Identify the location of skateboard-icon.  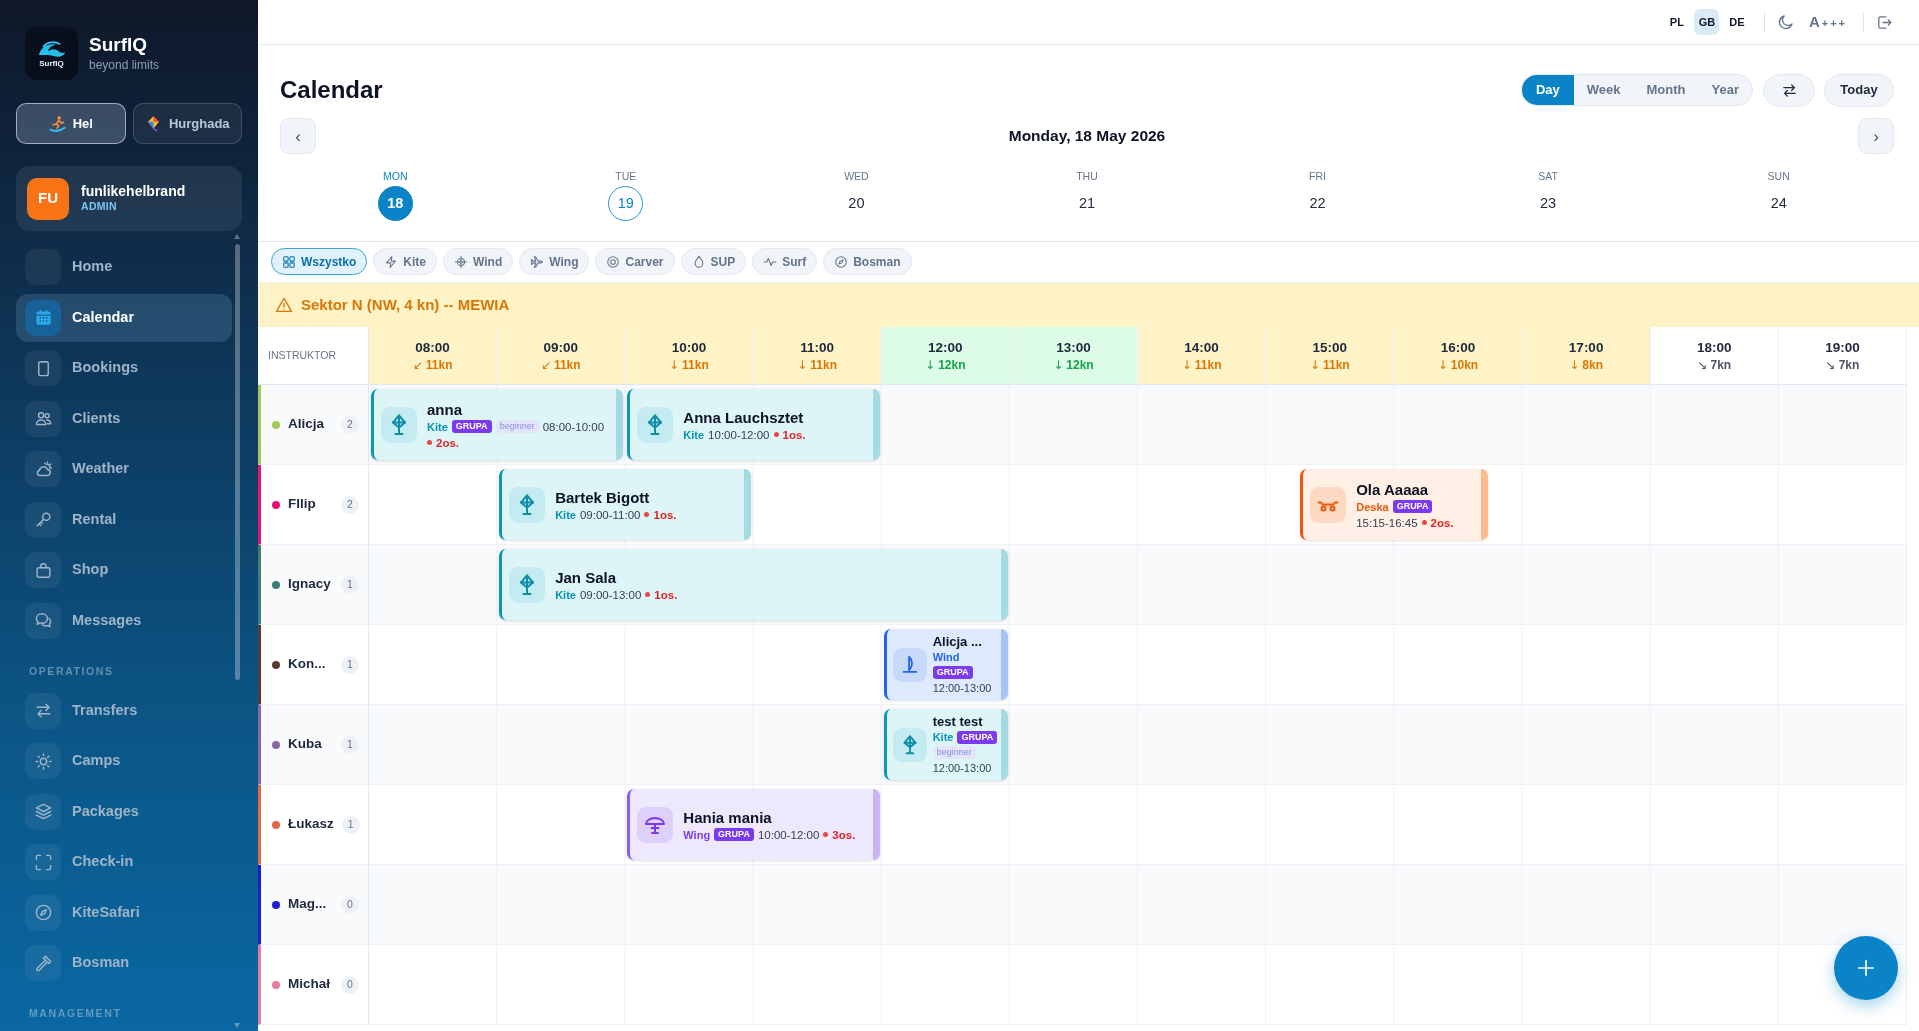
(1328, 504).